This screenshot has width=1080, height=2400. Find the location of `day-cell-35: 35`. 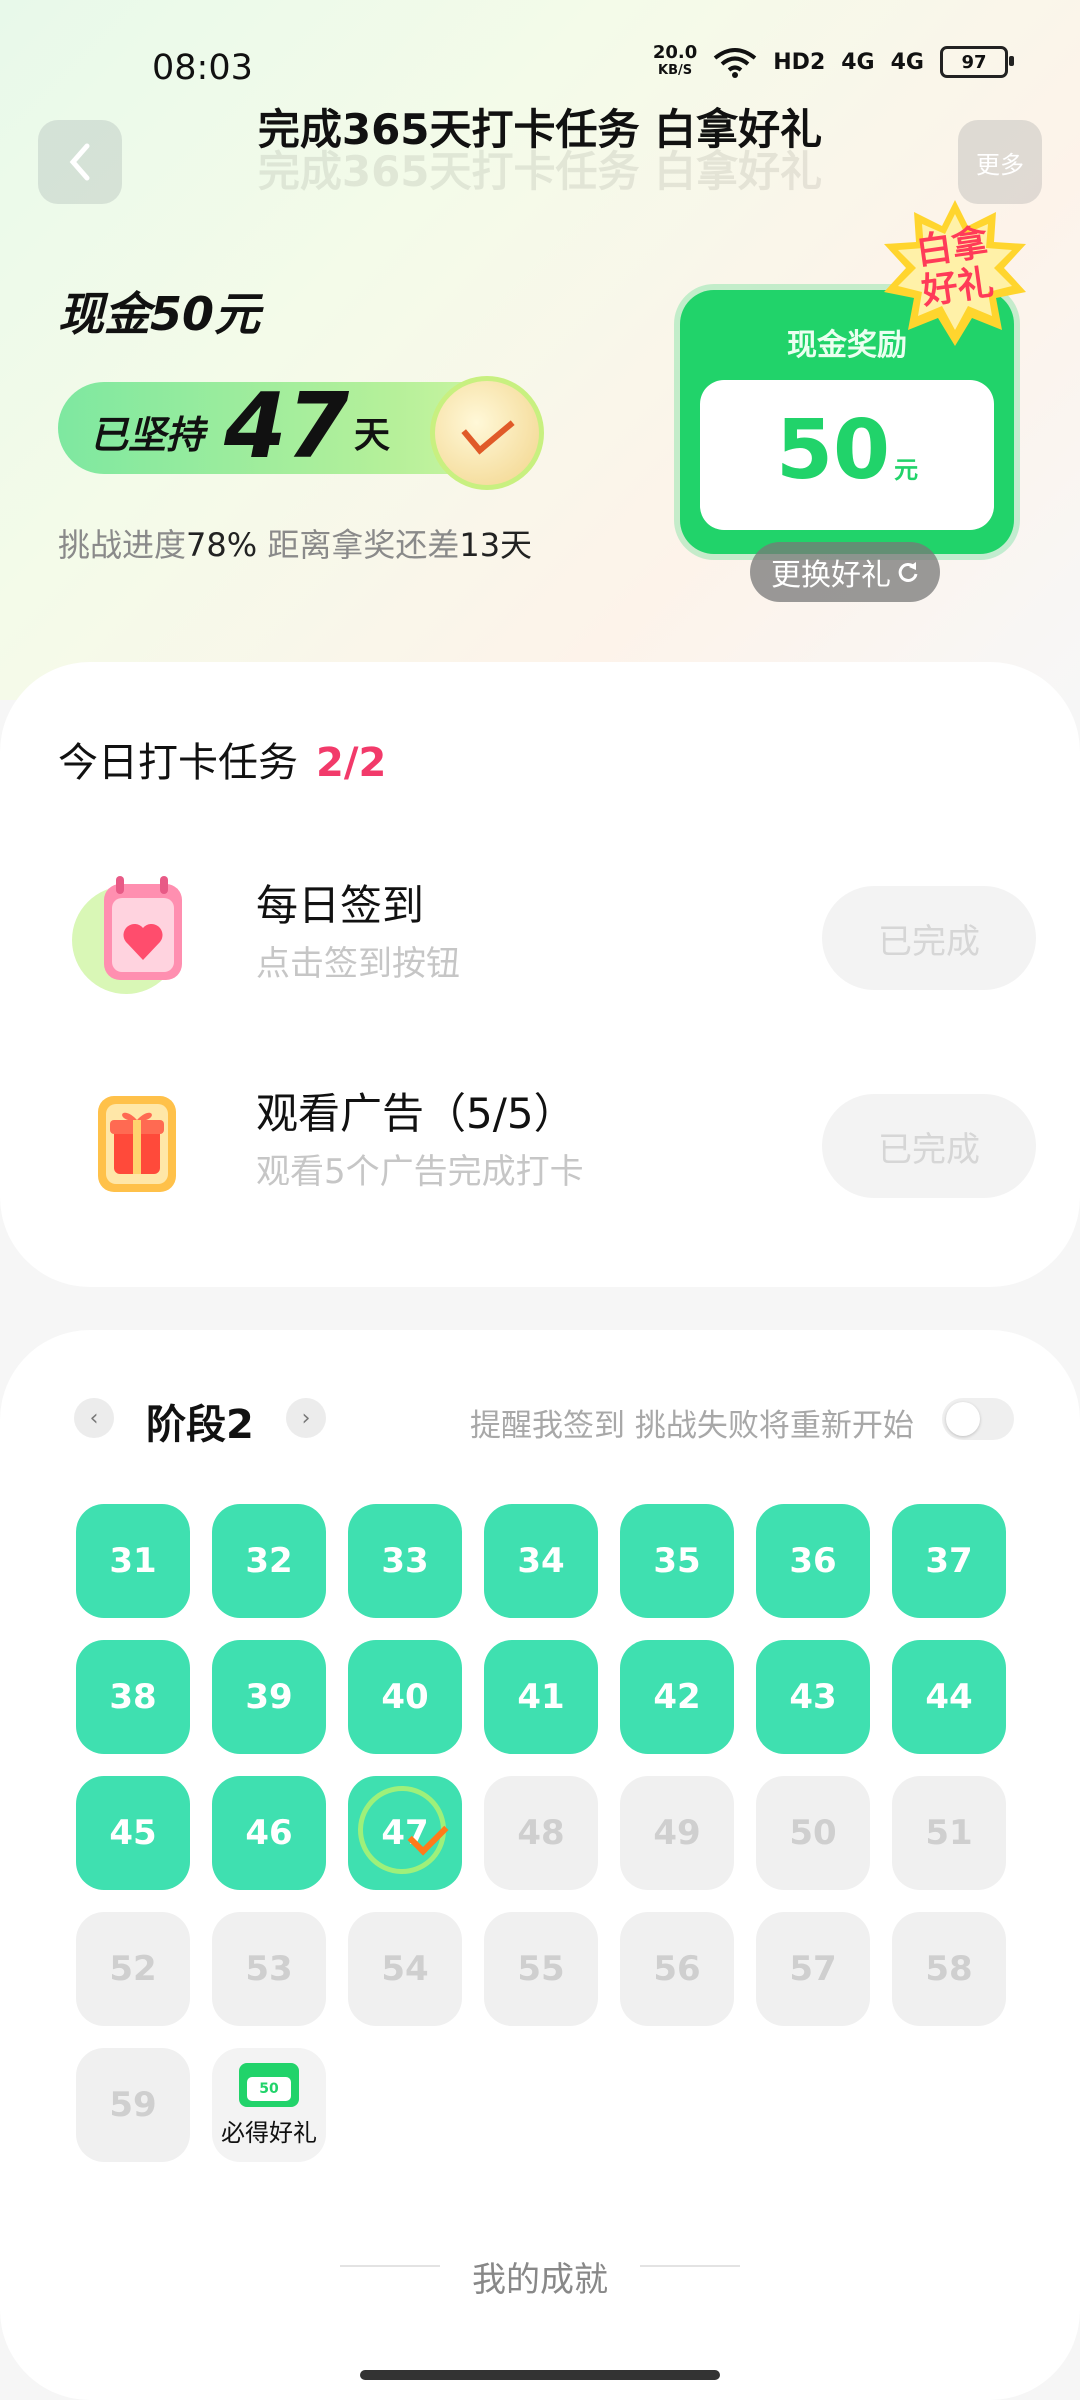

day-cell-35: 35 is located at coordinates (677, 1561).